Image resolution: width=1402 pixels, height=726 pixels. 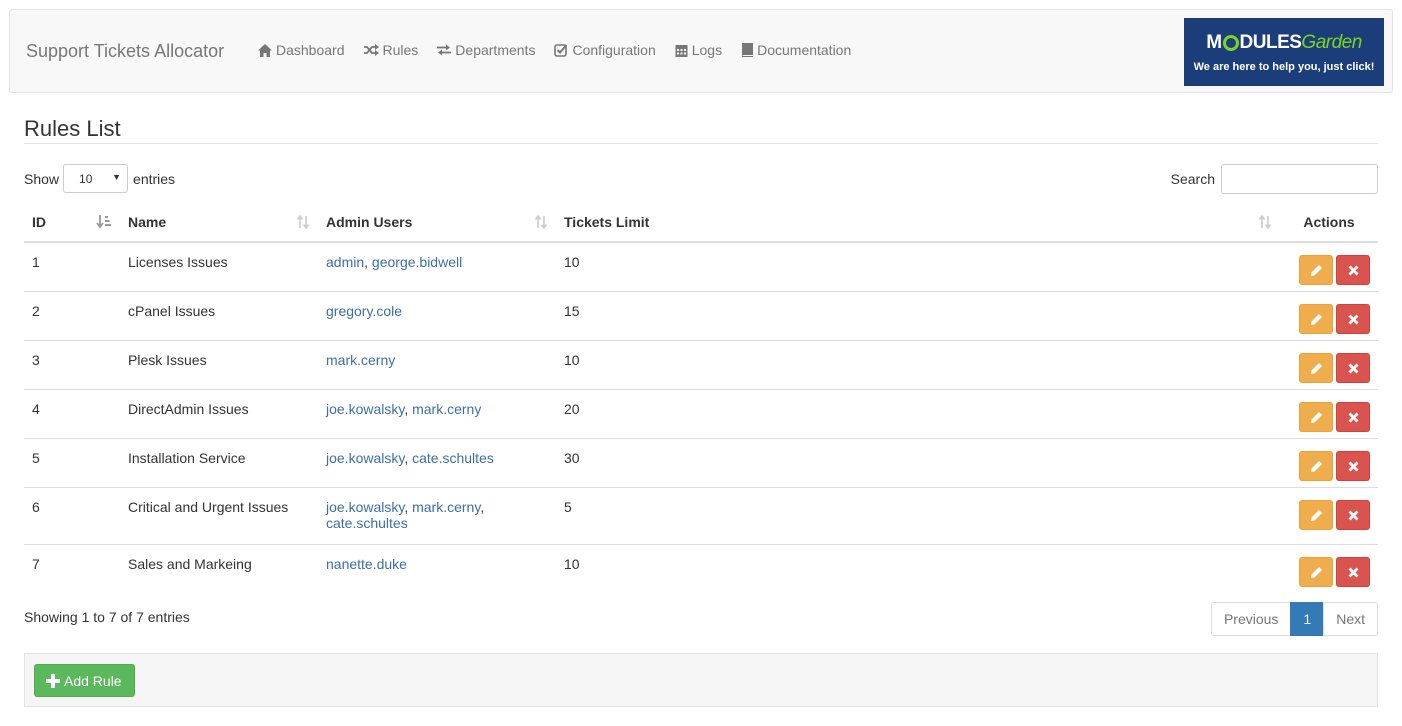 What do you see at coordinates (154, 178) in the screenshot?
I see `entries-label: entries` at bounding box center [154, 178].